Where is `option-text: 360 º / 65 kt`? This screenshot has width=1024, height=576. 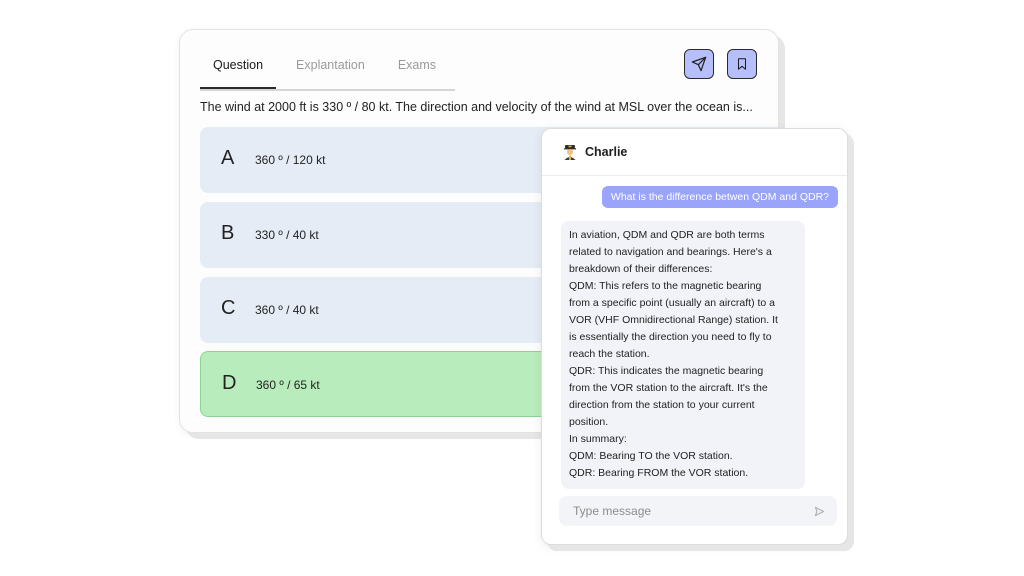
option-text: 360 º / 65 kt is located at coordinates (288, 385).